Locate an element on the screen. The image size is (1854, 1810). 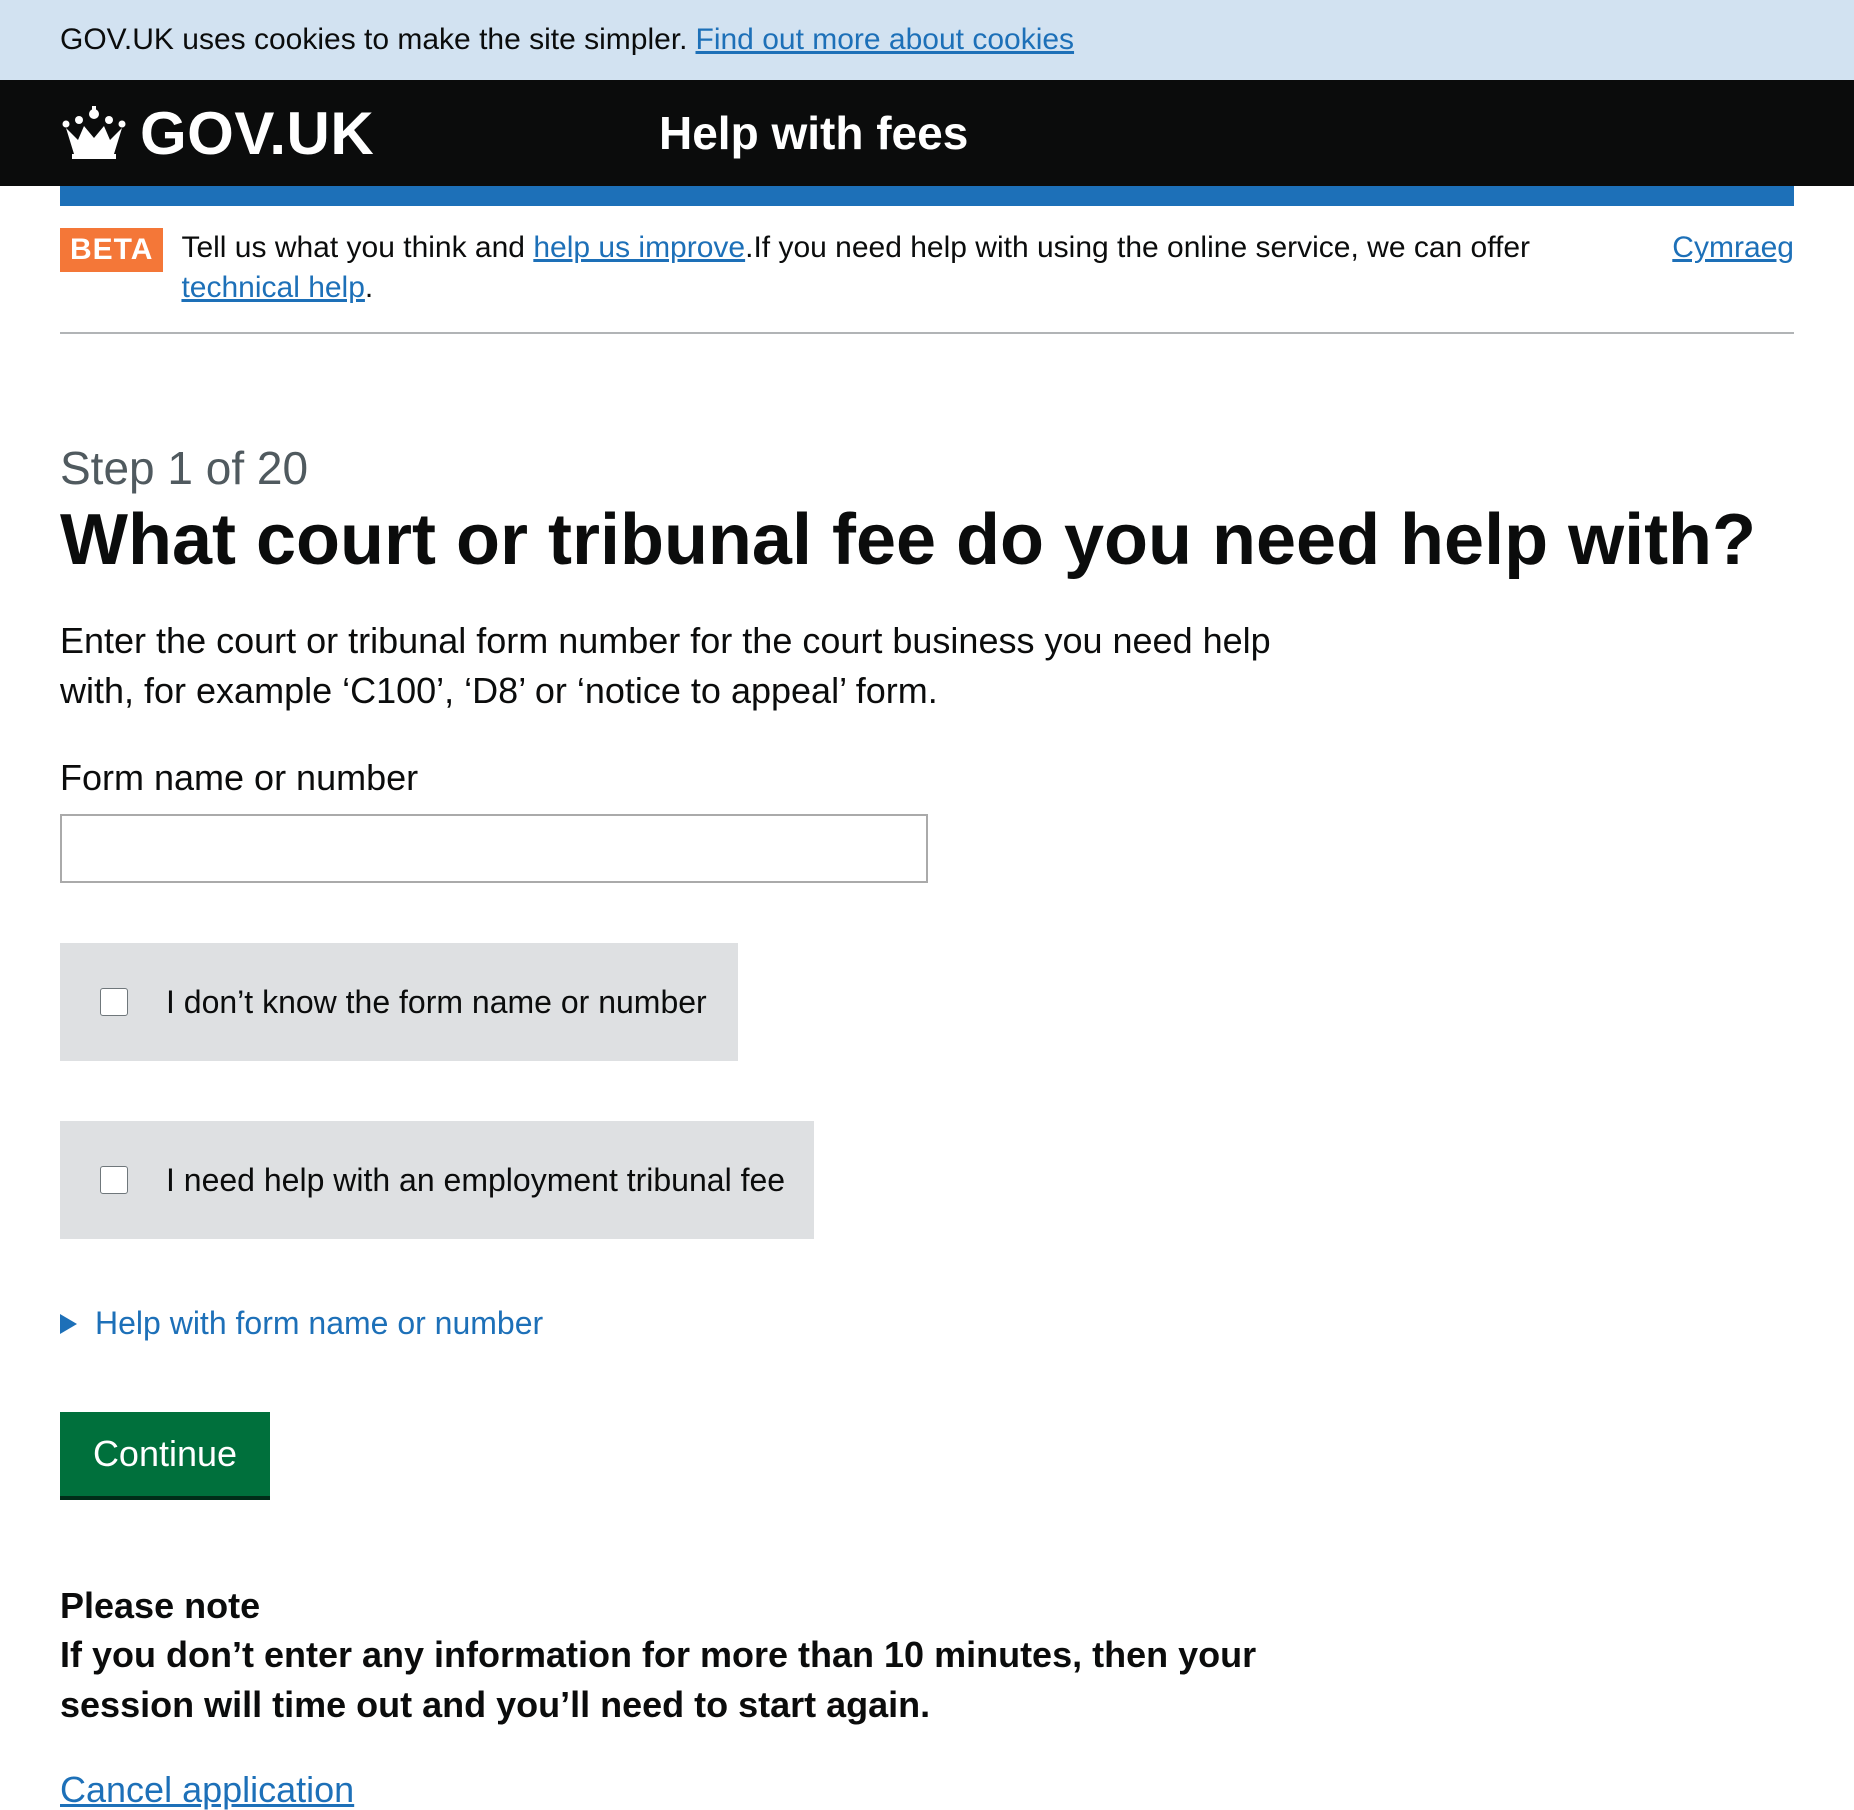
form-help-details: Help with form name or number is located at coordinates (927, 1323).